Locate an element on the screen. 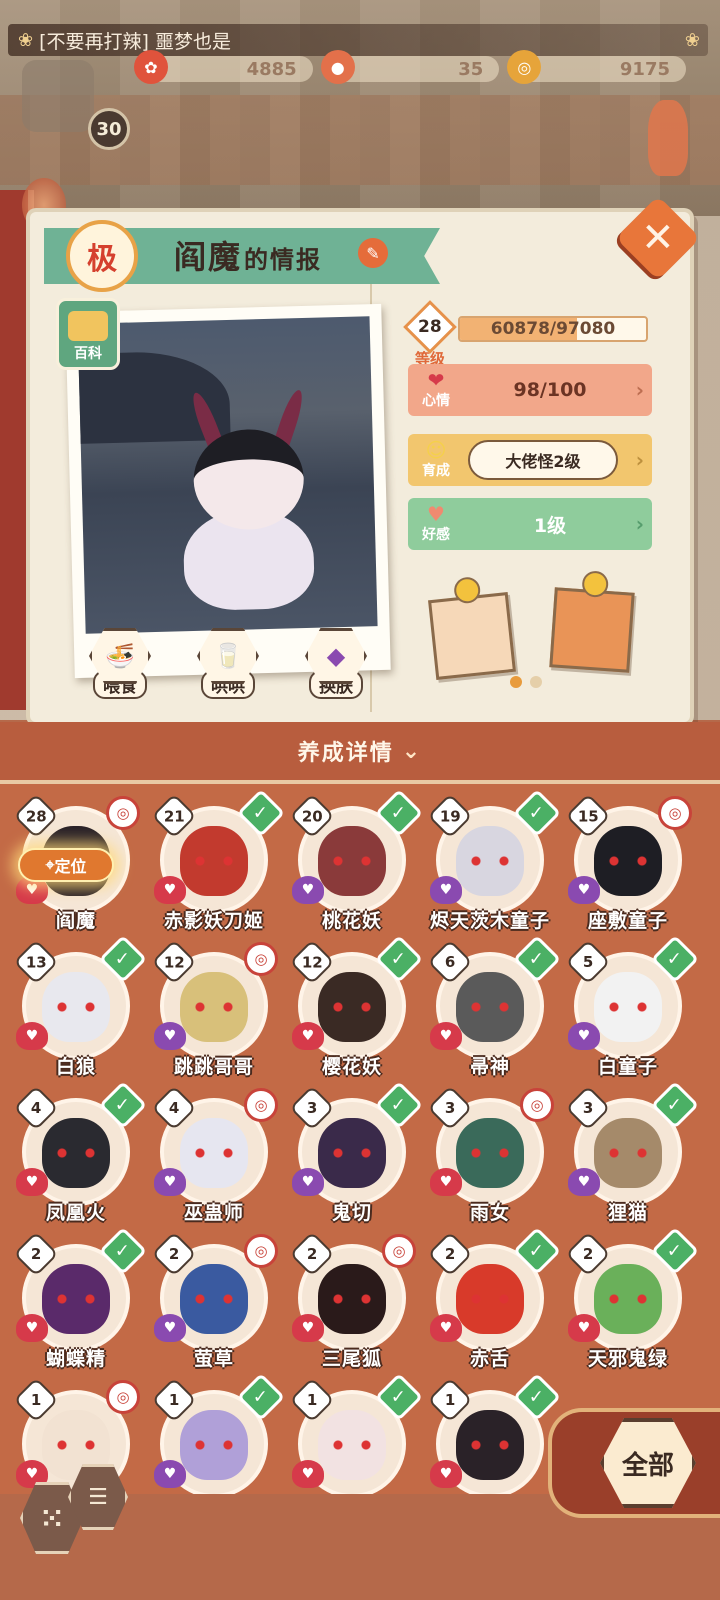 The height and width of the screenshot is (1600, 720). resource-gold: ◎ 9175 is located at coordinates (597, 67).